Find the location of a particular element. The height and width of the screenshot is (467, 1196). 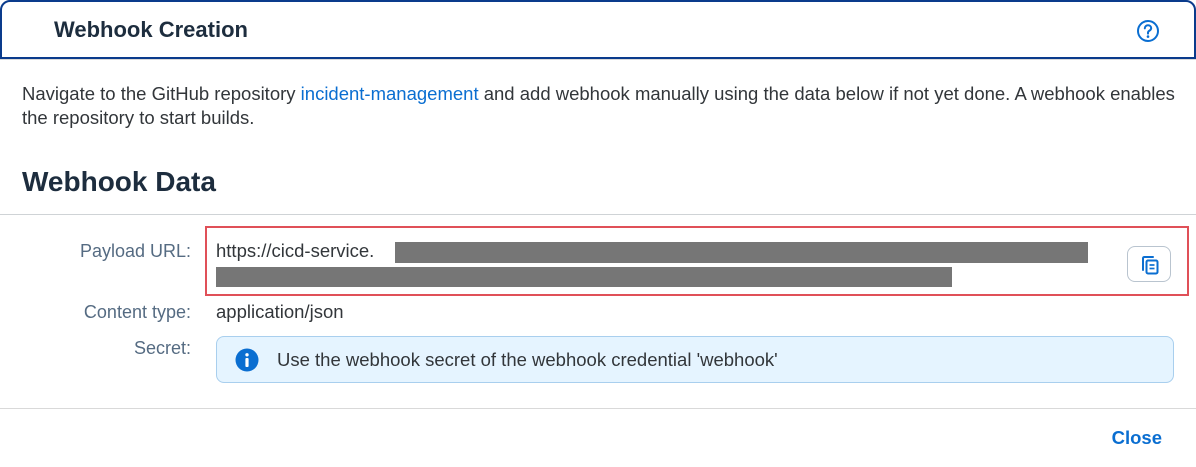

footer-divider is located at coordinates (598, 408).